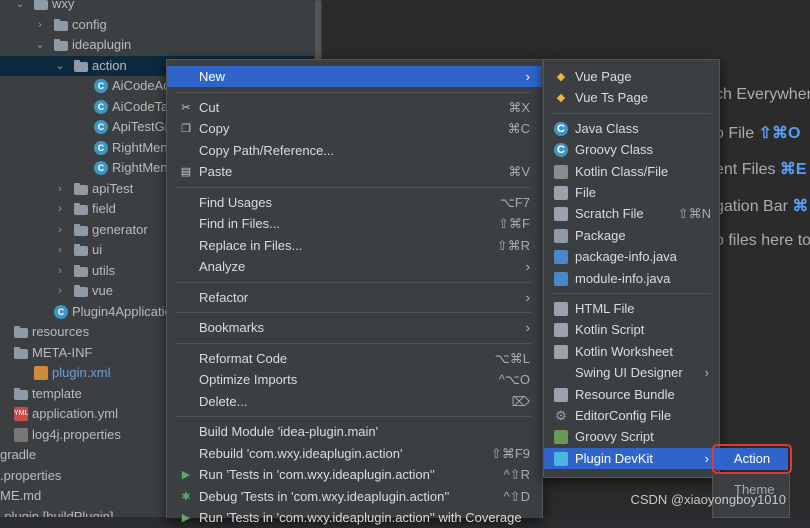 The width and height of the screenshot is (810, 528). I want to click on menu-item-bookmarks: Bookmarks ›, so click(354, 327).